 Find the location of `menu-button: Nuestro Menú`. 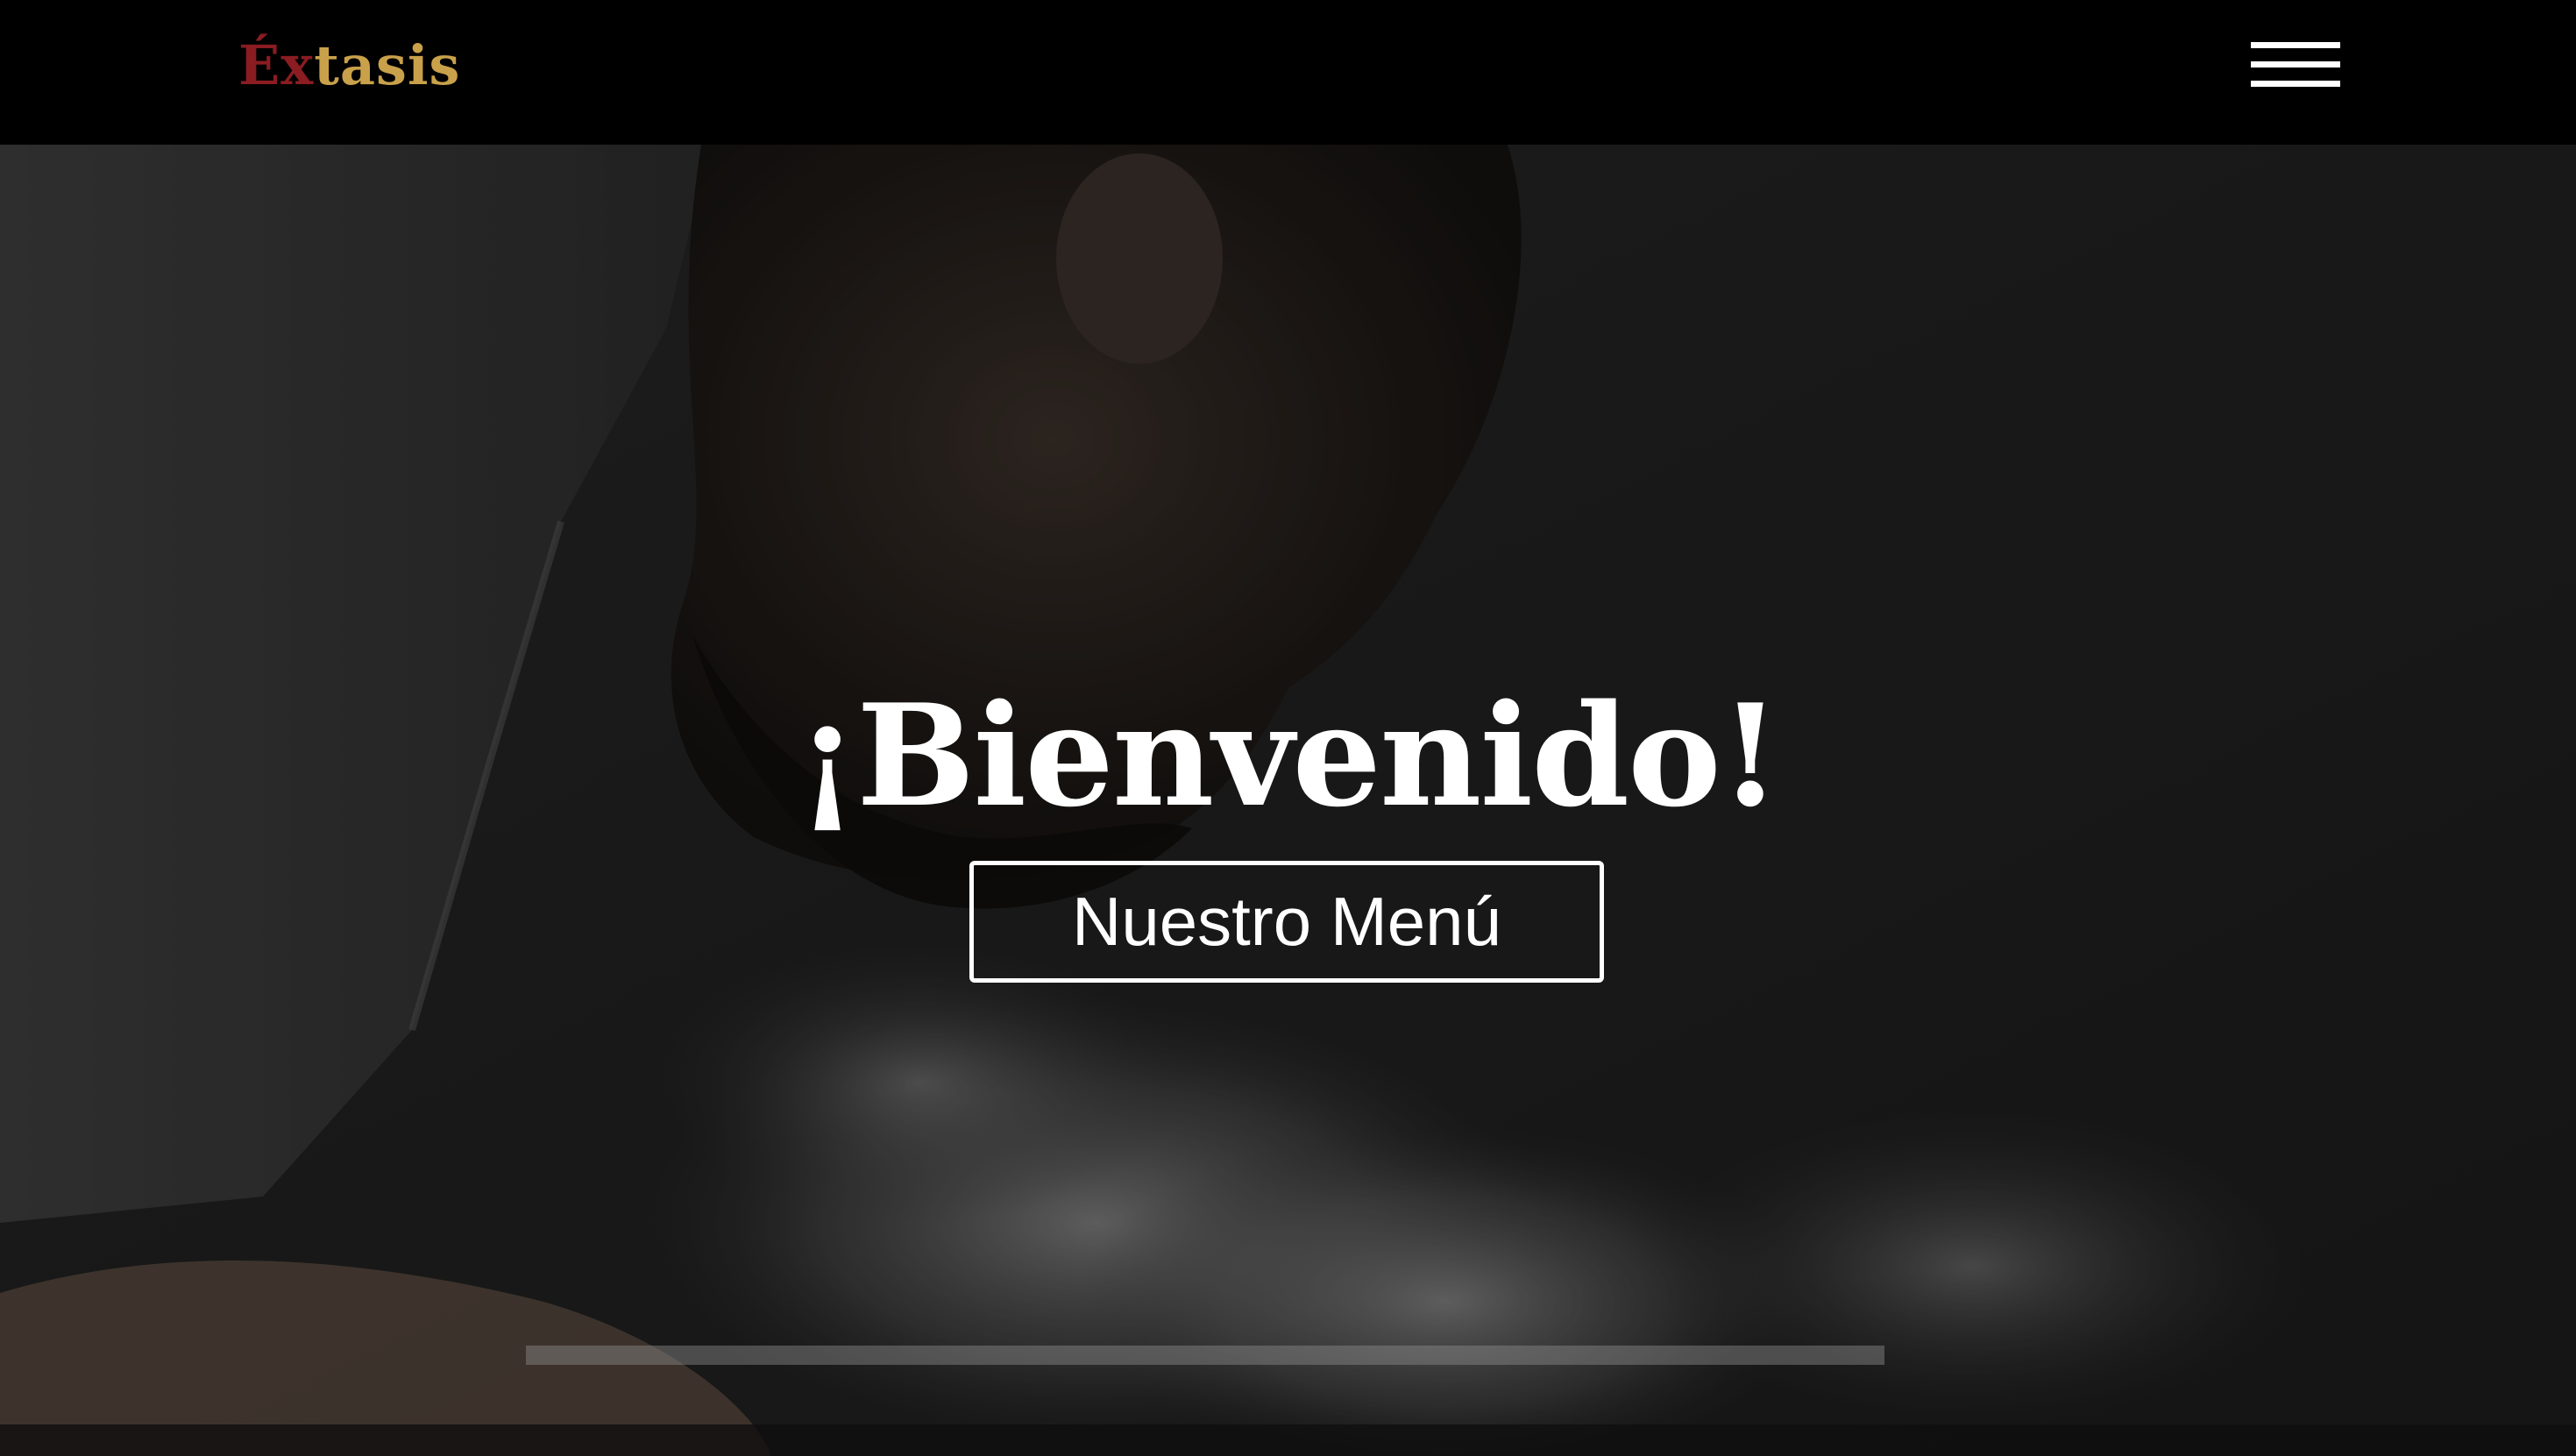

menu-button: Nuestro Menú is located at coordinates (1286, 922).